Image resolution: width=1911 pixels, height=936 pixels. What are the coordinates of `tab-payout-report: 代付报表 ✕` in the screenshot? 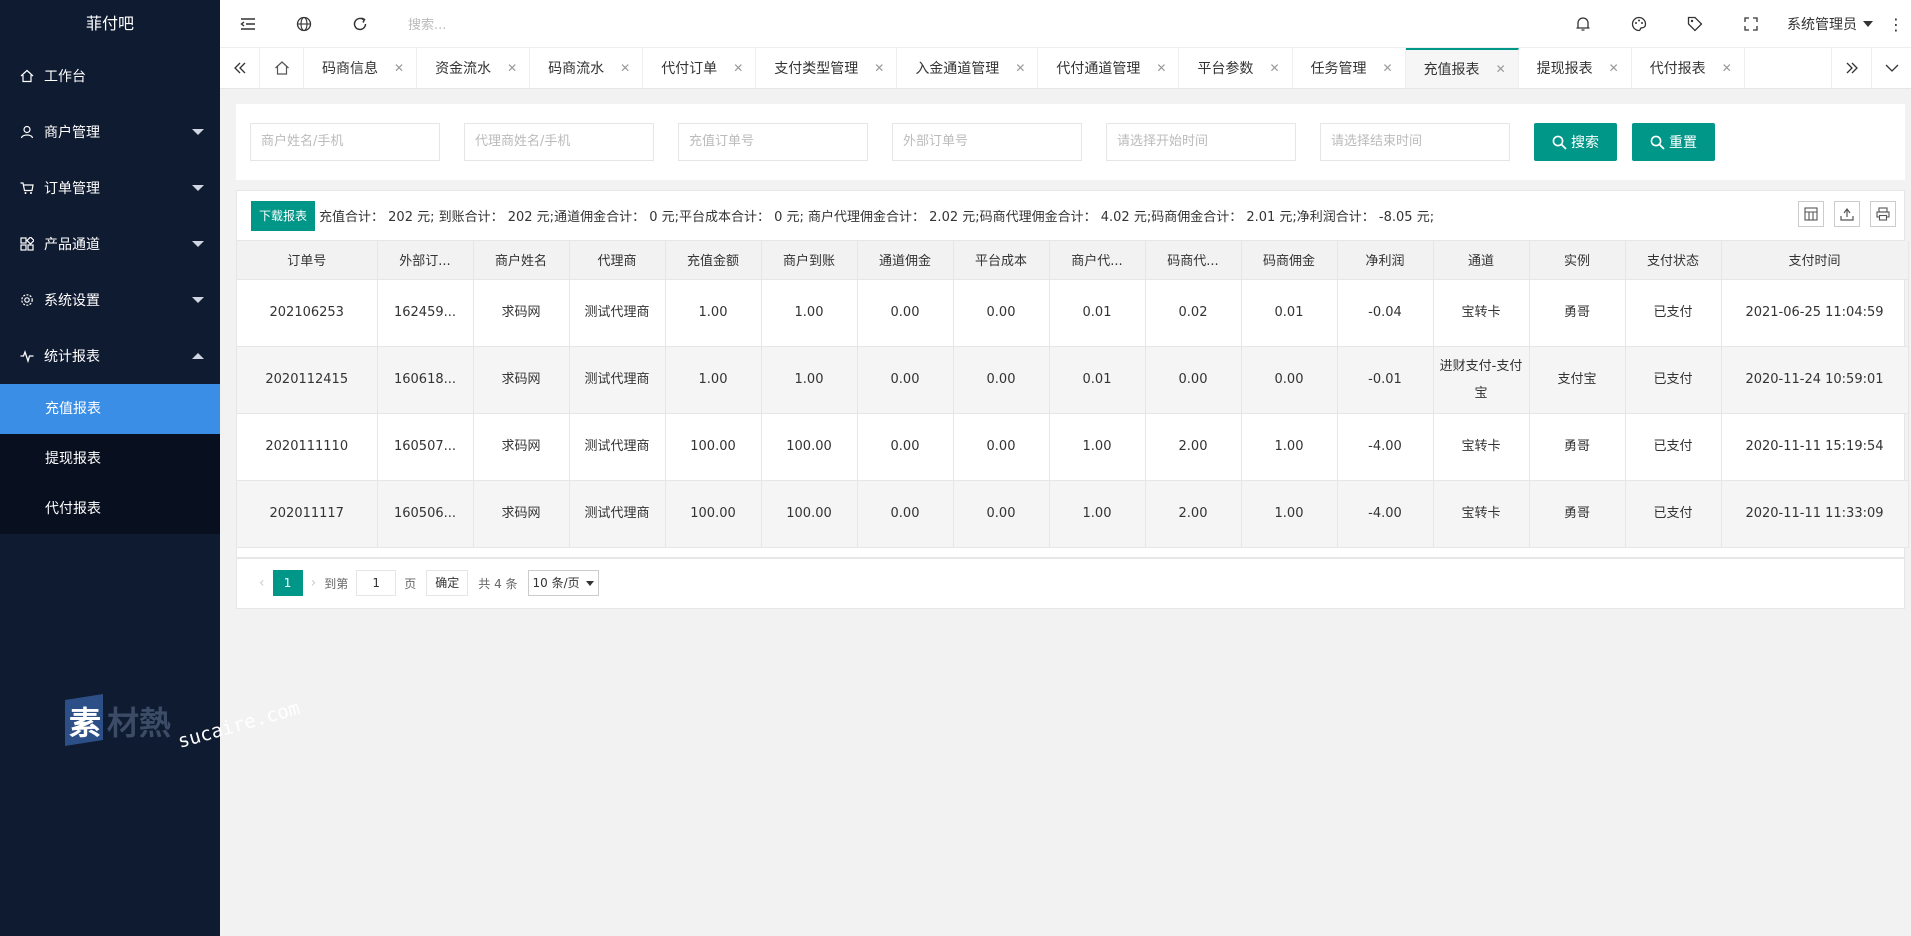 It's located at (1688, 68).